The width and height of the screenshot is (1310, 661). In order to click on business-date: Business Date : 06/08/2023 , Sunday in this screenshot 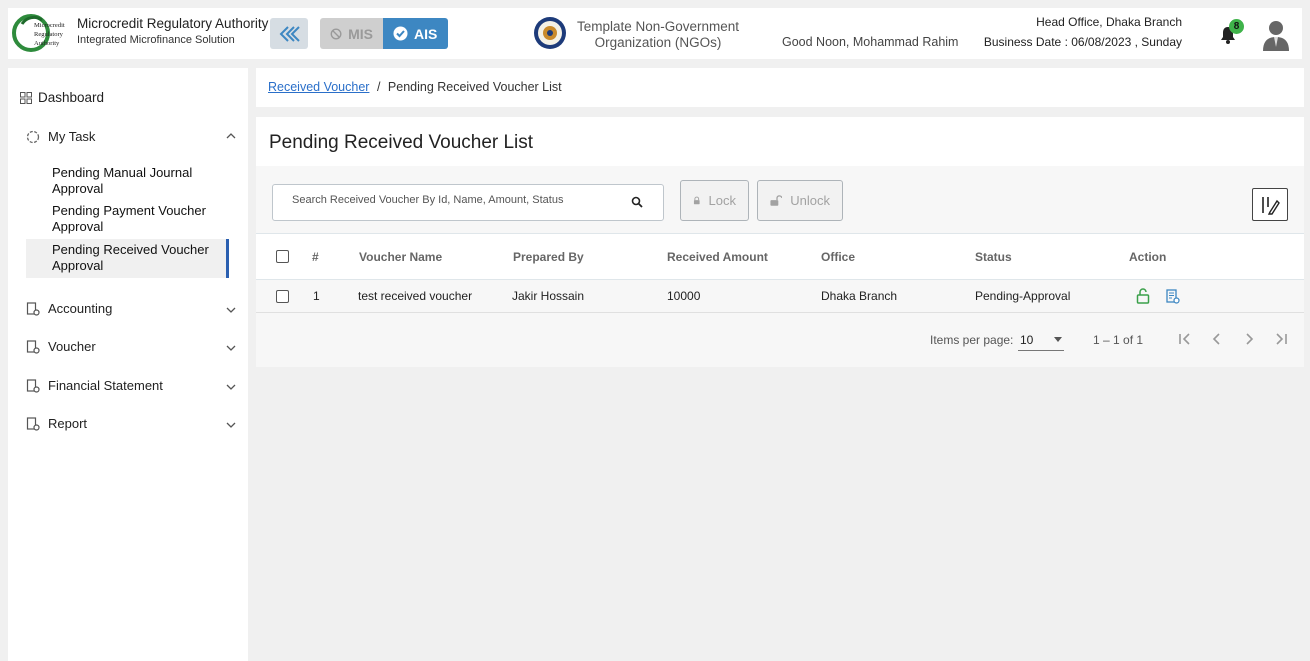, I will do `click(1082, 42)`.